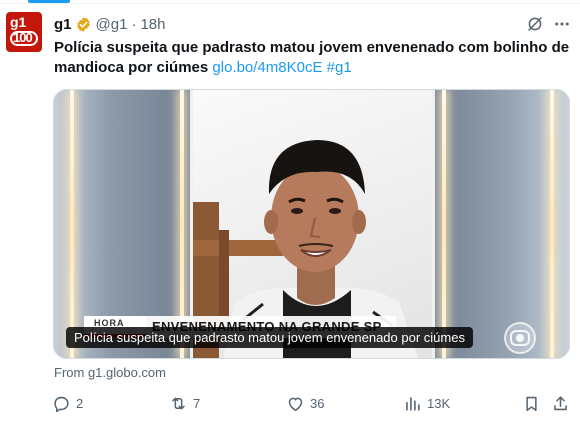 The width and height of the screenshot is (580, 422). What do you see at coordinates (178, 403) in the screenshot?
I see `repost-icon` at bounding box center [178, 403].